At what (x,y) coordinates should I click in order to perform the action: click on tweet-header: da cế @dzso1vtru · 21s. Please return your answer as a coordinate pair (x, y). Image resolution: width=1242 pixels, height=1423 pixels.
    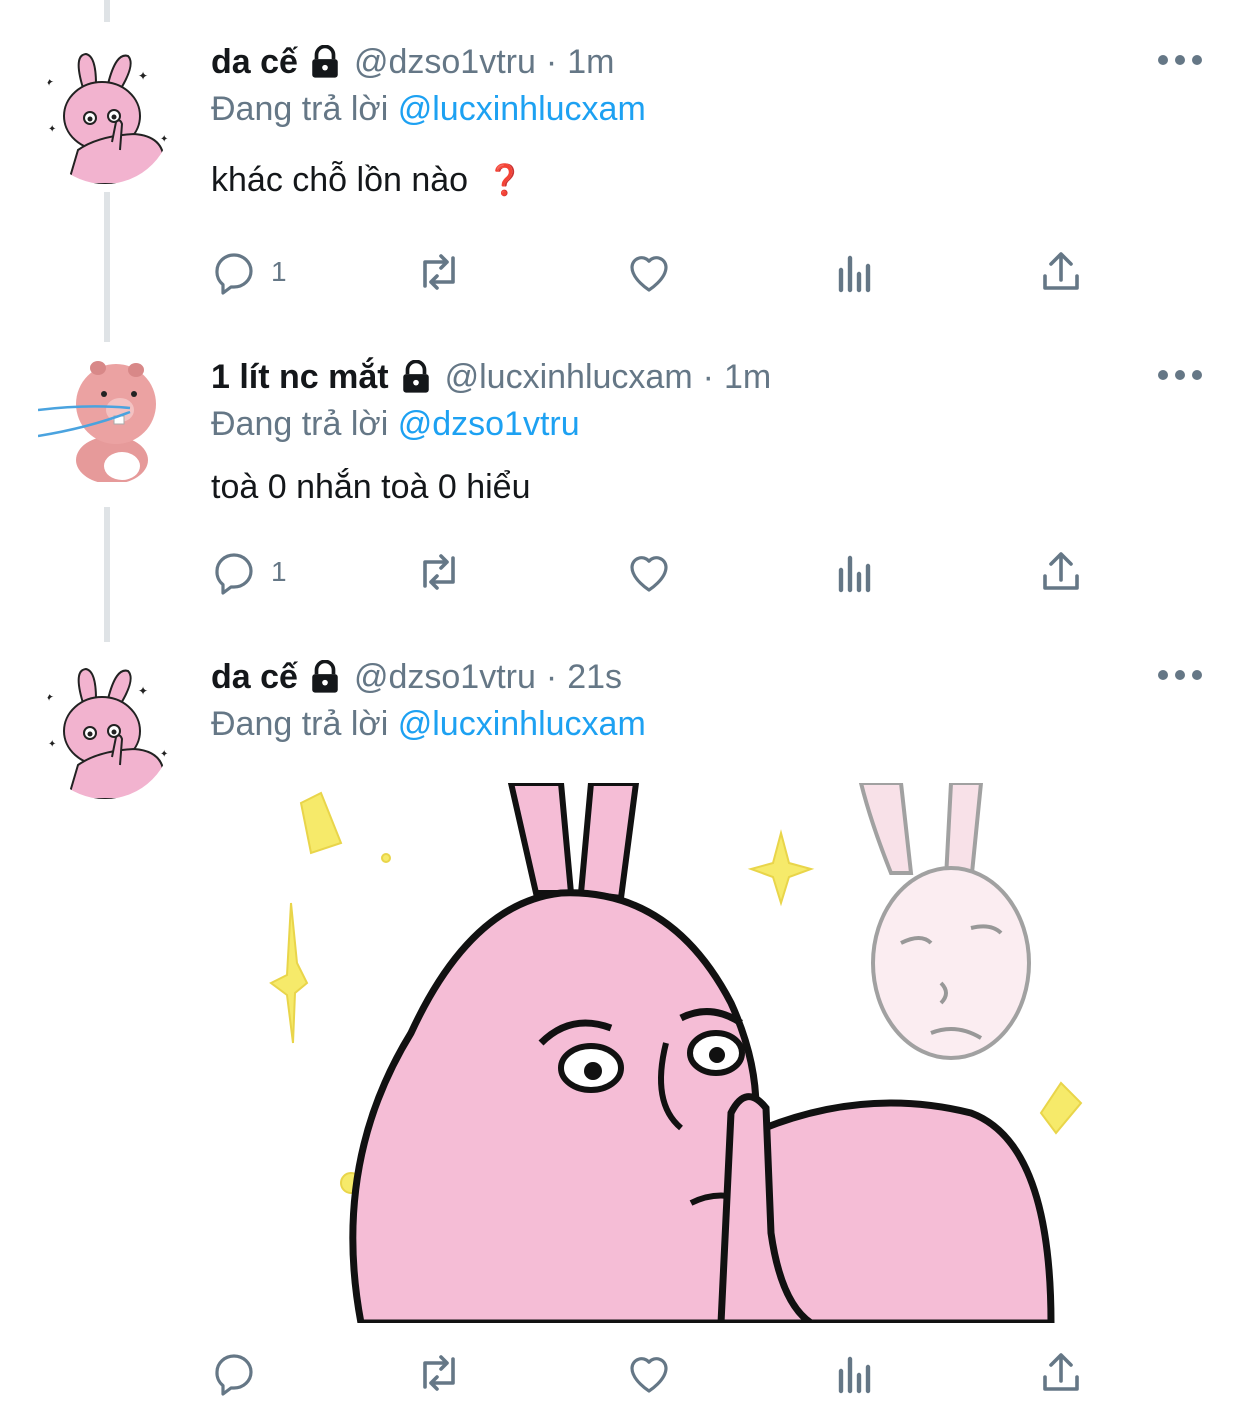
    Looking at the image, I should click on (416, 677).